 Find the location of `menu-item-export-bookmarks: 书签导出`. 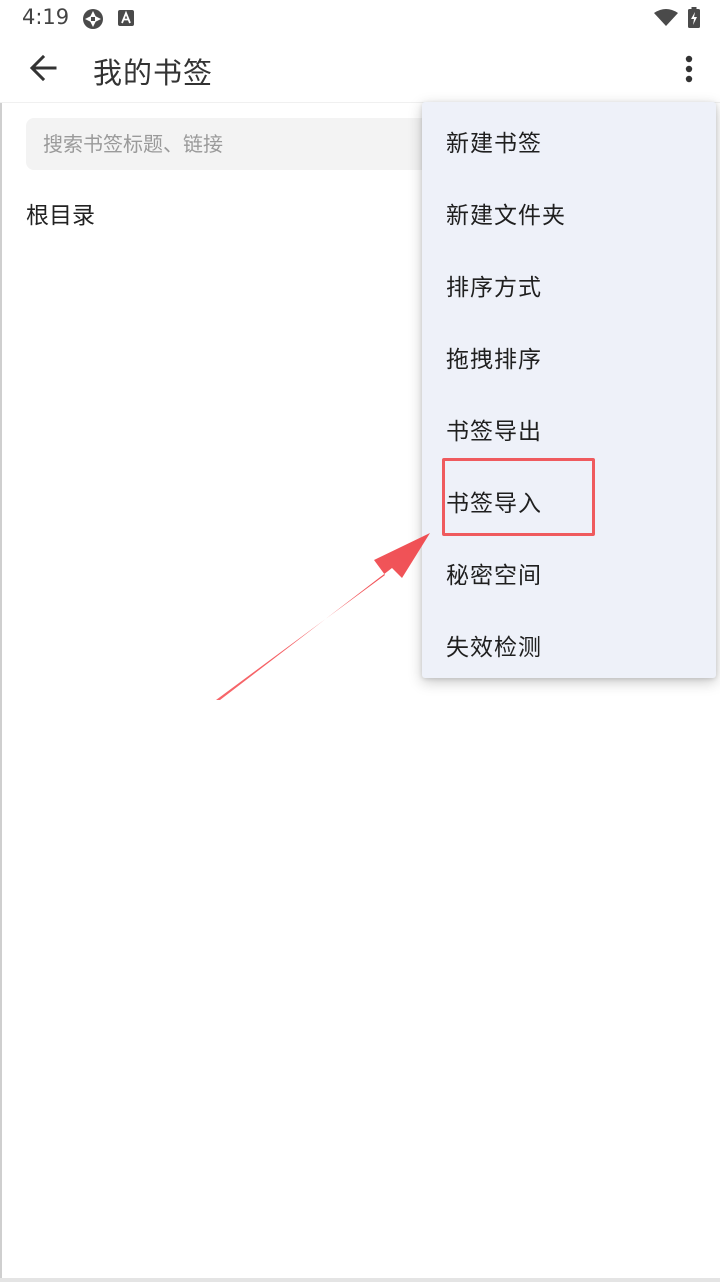

menu-item-export-bookmarks: 书签导出 is located at coordinates (569, 426).